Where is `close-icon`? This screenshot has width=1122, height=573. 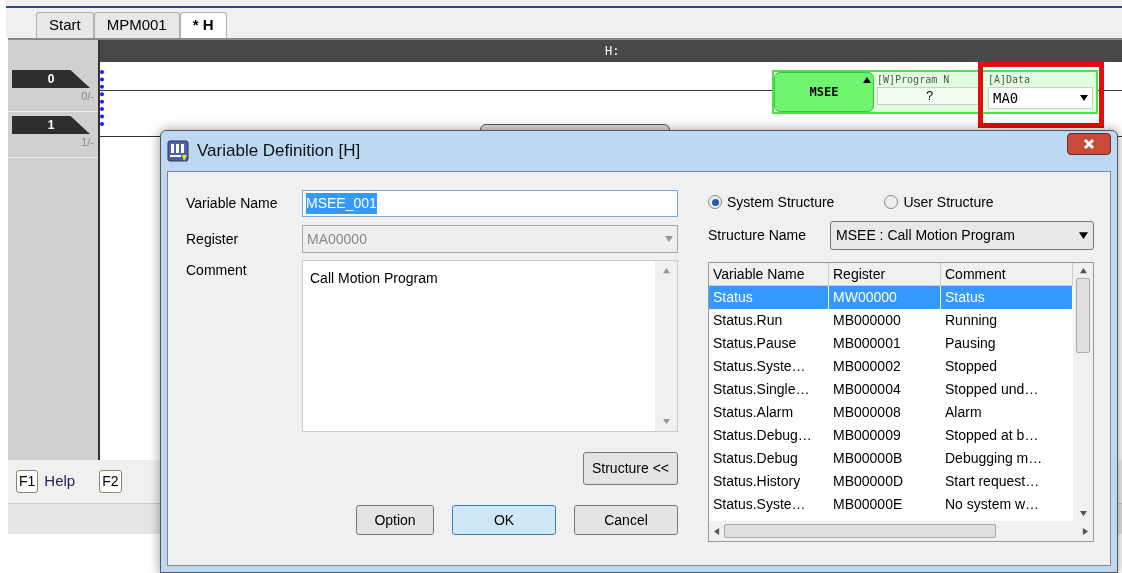 close-icon is located at coordinates (1089, 144).